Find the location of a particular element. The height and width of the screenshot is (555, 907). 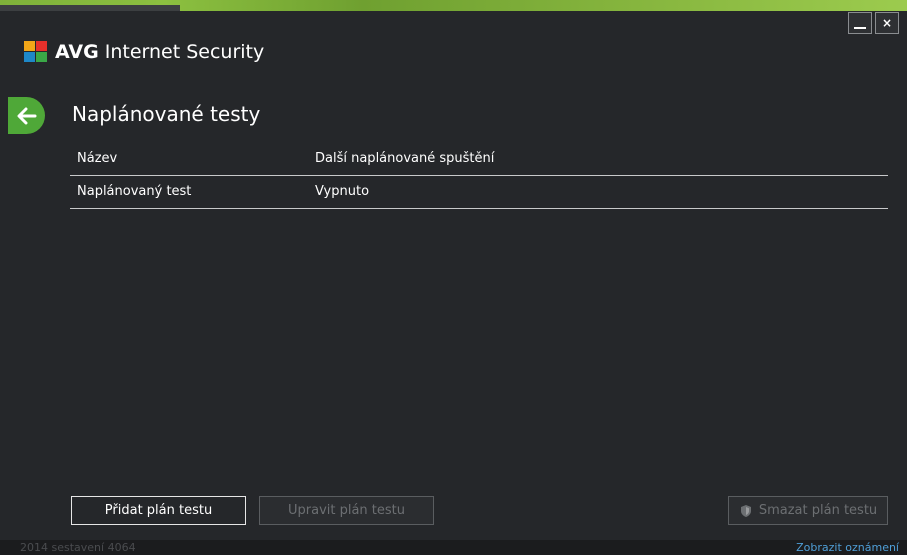

app-brand: AVG is located at coordinates (77, 52).